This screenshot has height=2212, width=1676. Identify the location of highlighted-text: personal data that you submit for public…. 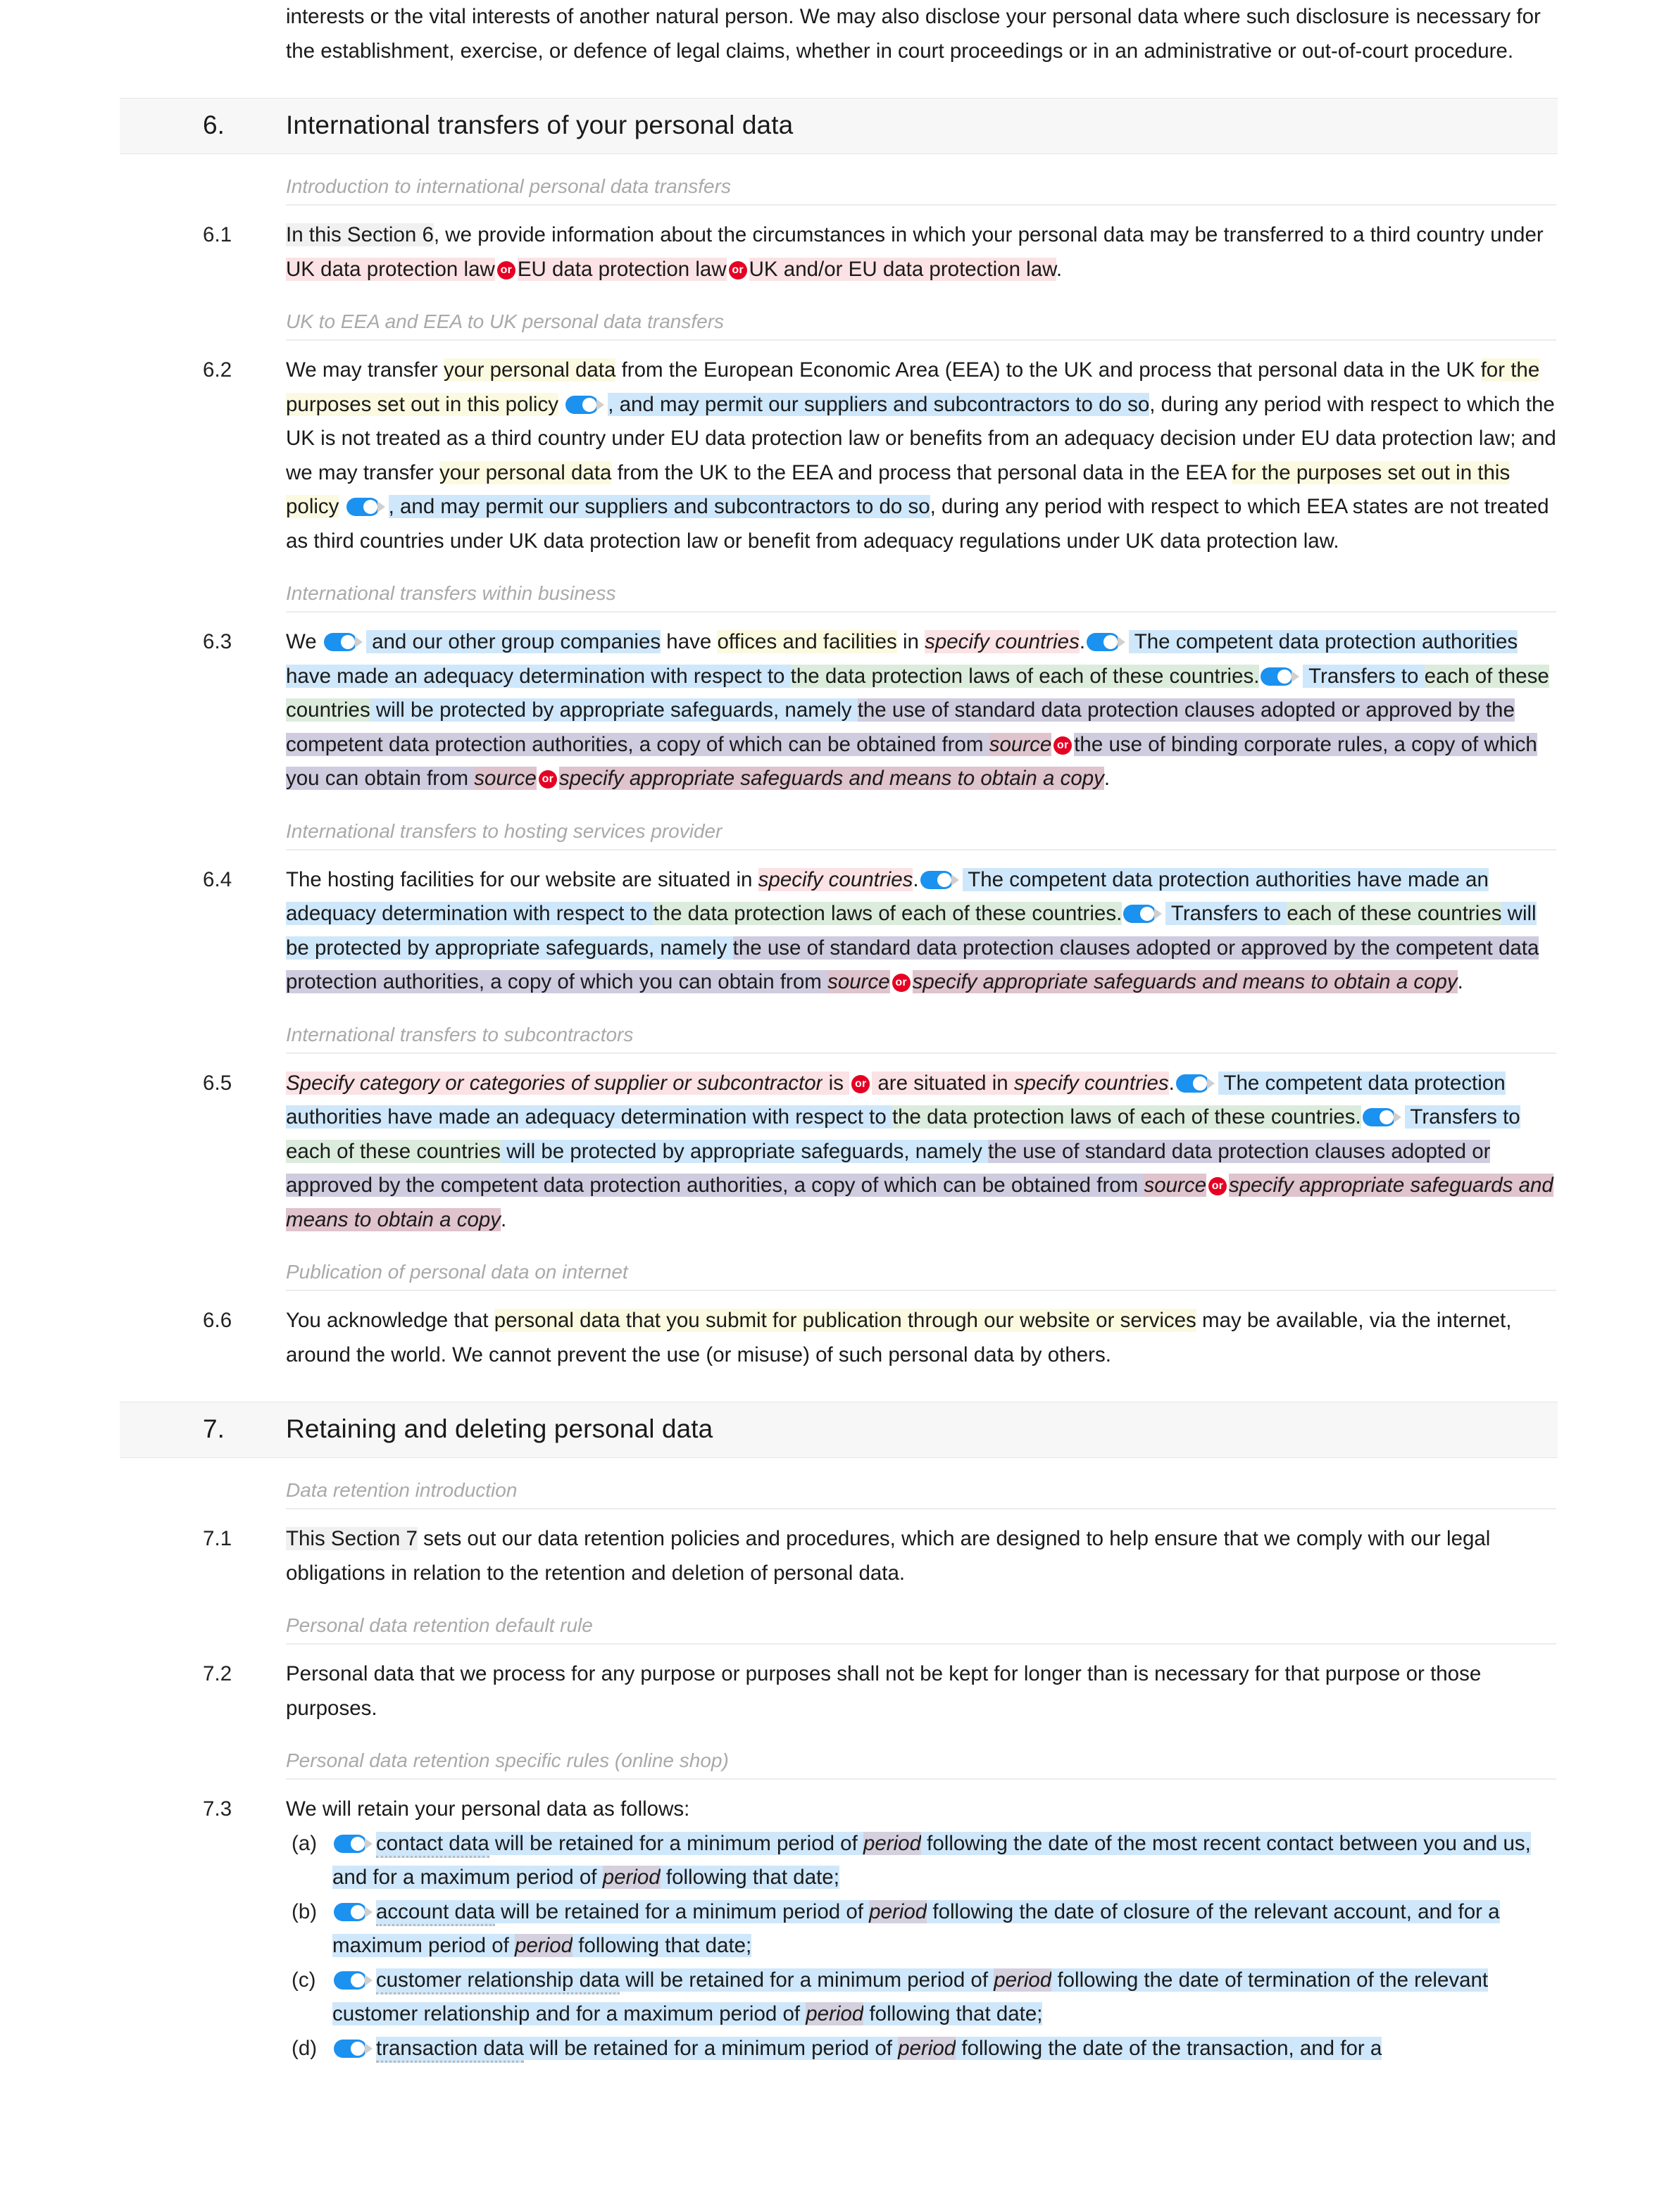
(845, 1320).